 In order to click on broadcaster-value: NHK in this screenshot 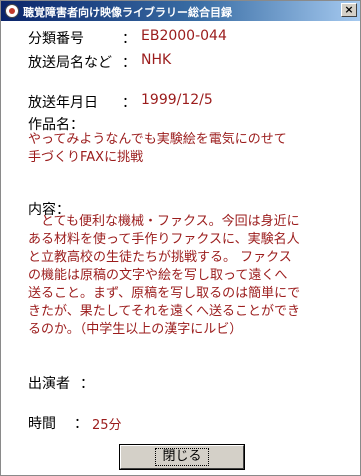, I will do `click(156, 60)`.